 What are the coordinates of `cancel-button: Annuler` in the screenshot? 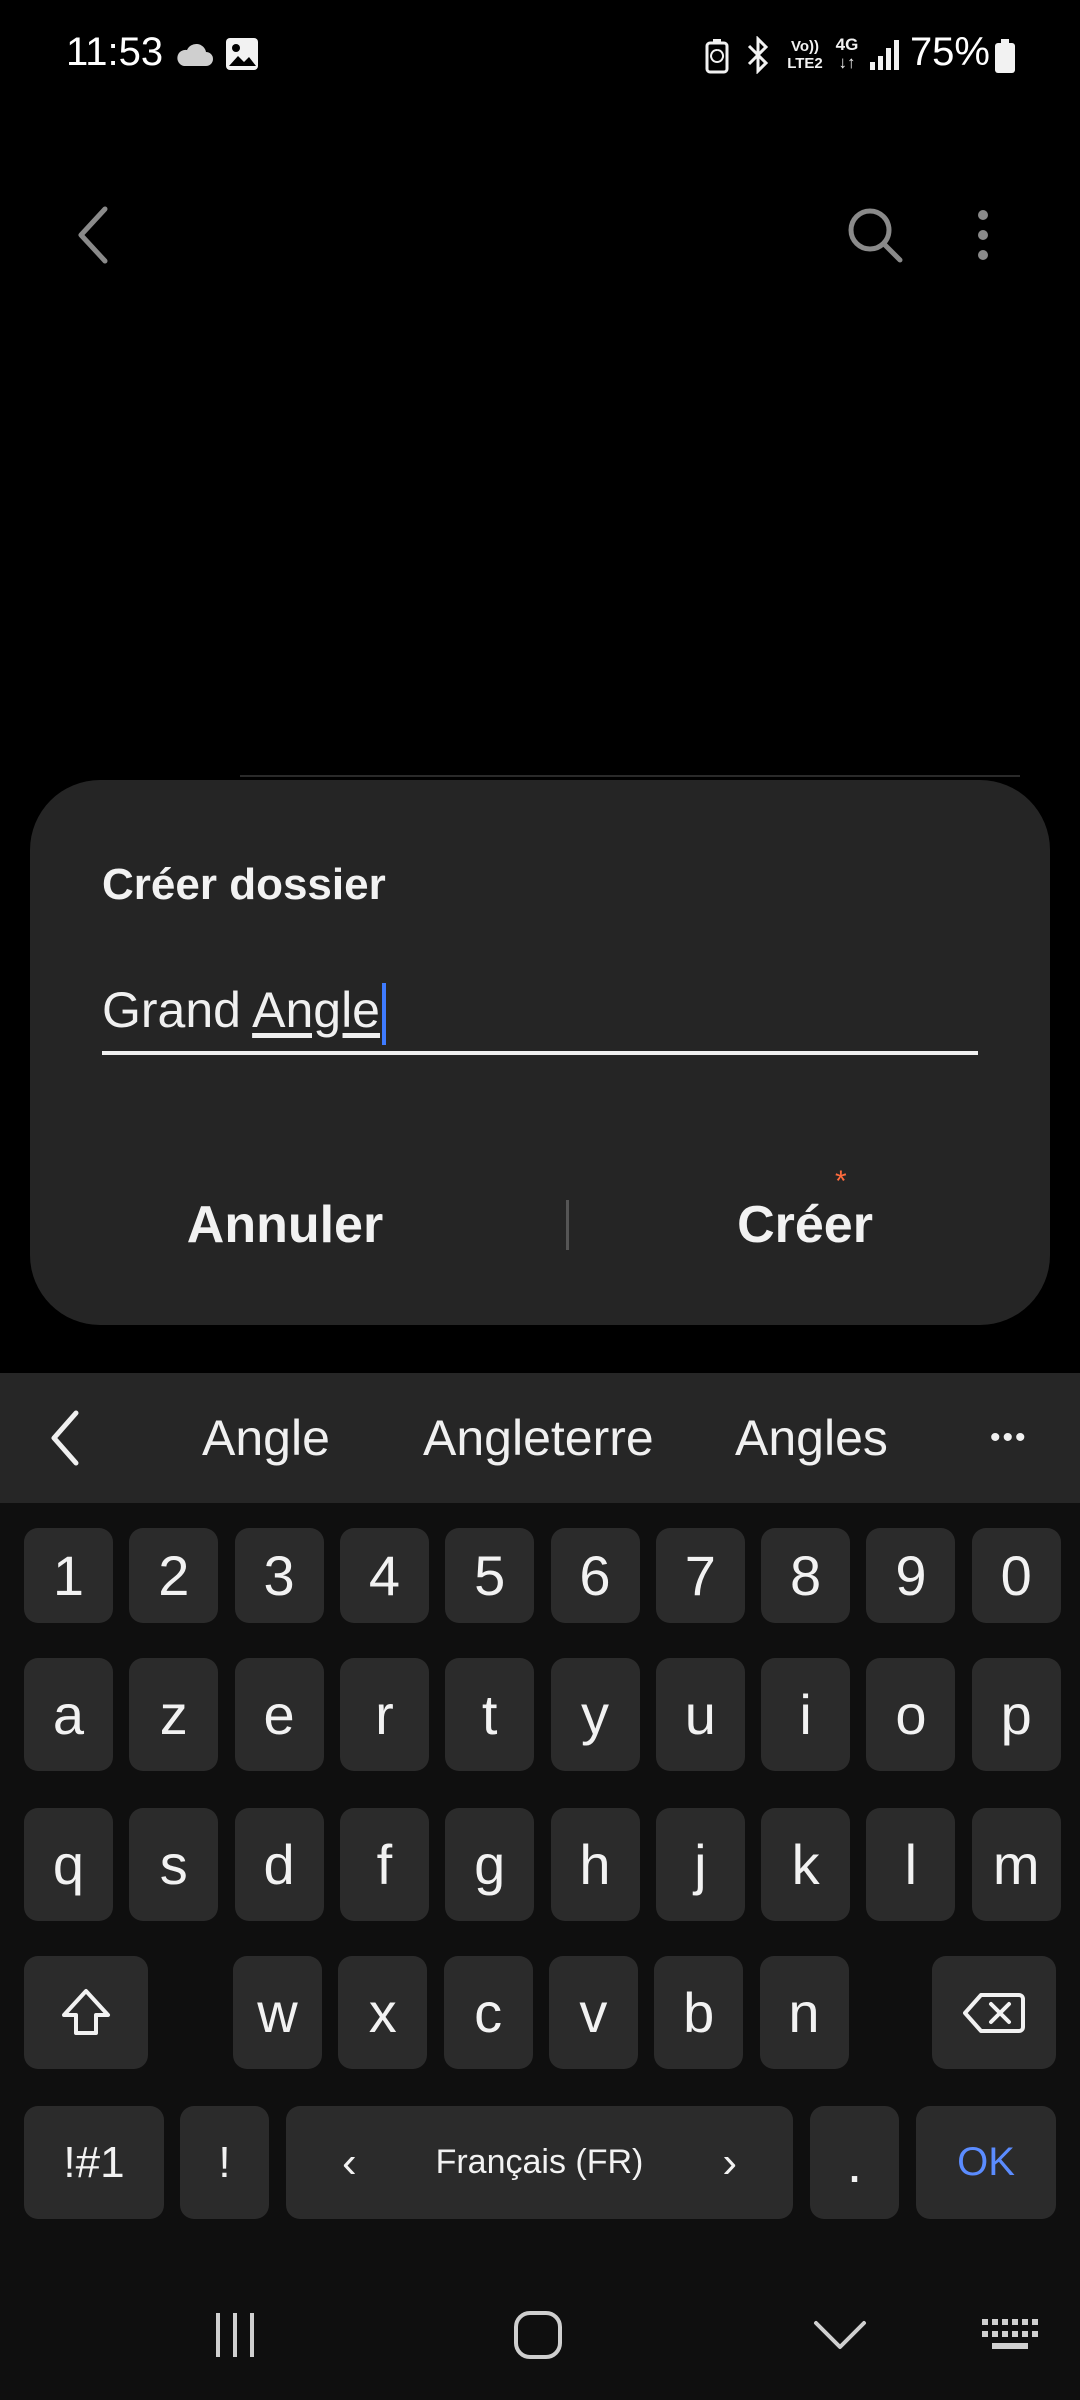 It's located at (285, 1225).